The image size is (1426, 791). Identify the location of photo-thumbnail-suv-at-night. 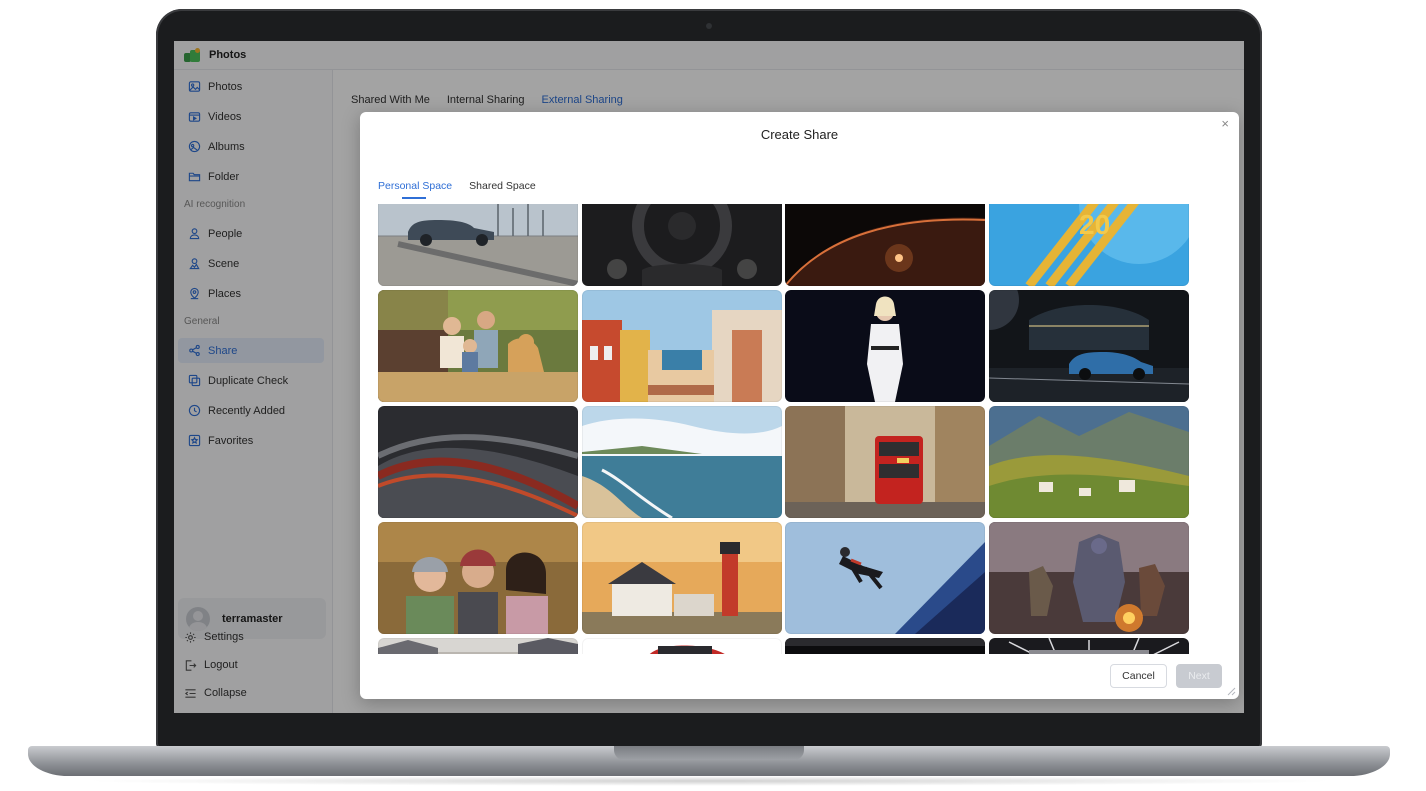
(1088, 346).